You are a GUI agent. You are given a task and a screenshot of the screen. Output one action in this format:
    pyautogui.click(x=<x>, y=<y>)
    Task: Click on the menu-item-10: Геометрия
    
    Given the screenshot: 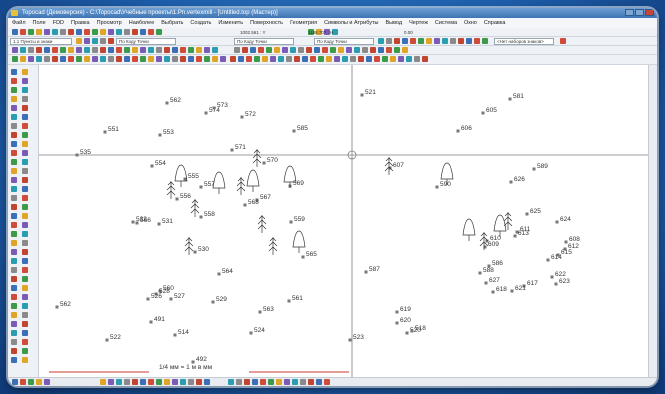 What is the action you would take?
    pyautogui.click(x=303, y=23)
    